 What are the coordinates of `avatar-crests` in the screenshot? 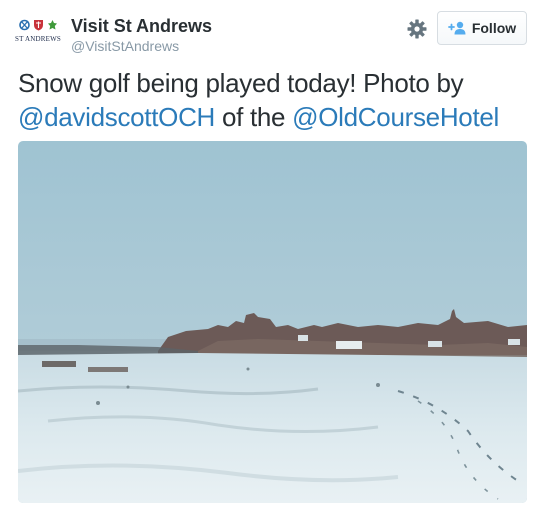 It's located at (38, 25).